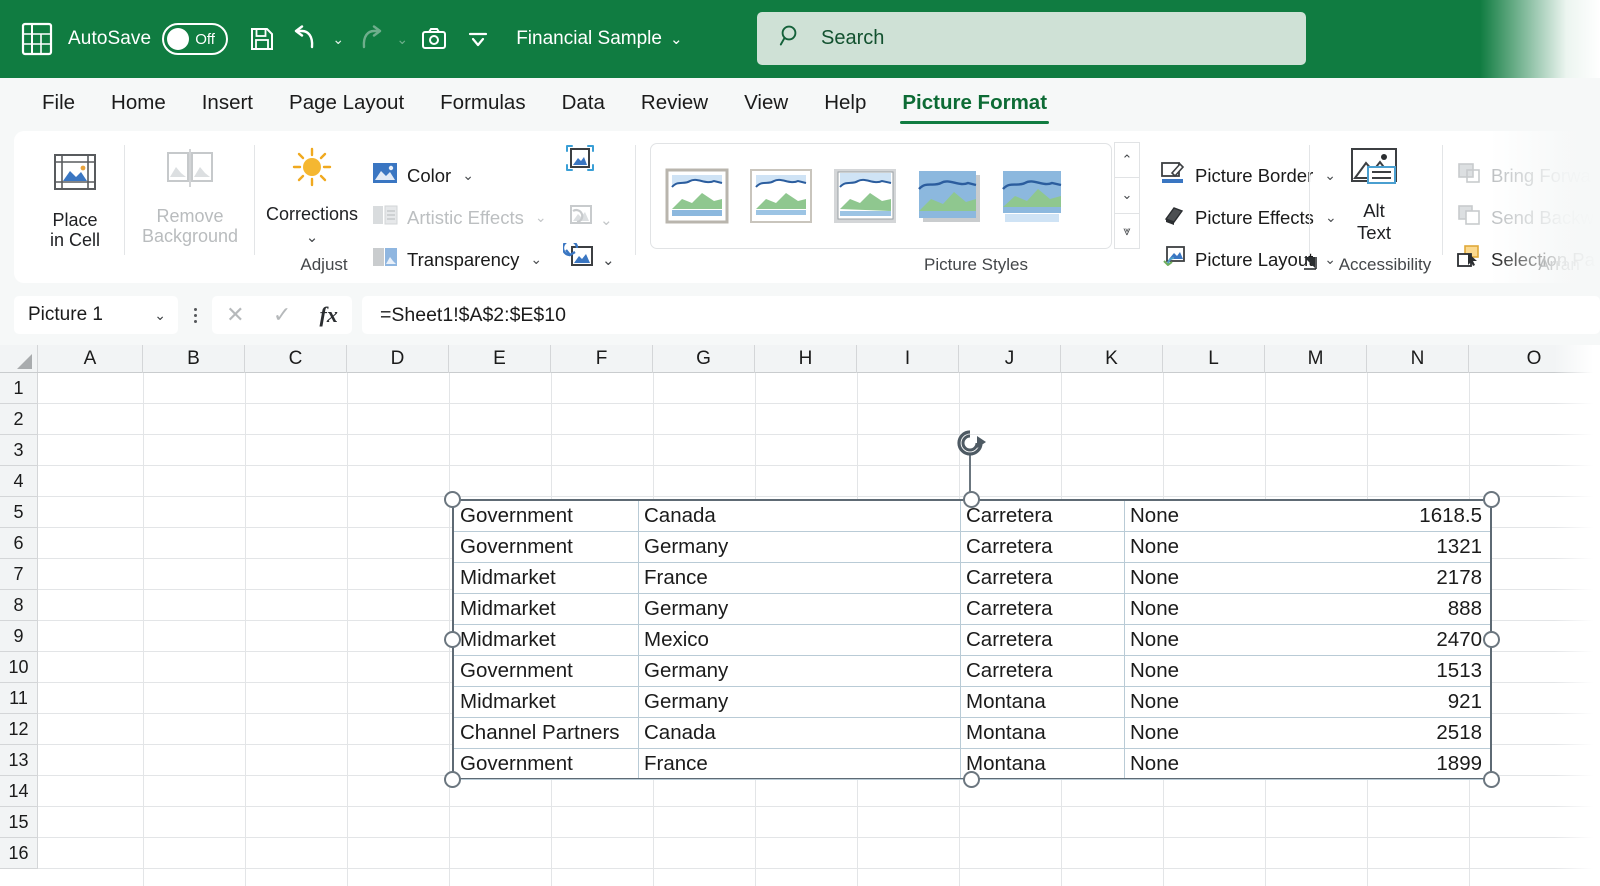  I want to click on row-header-14: 14, so click(19, 791).